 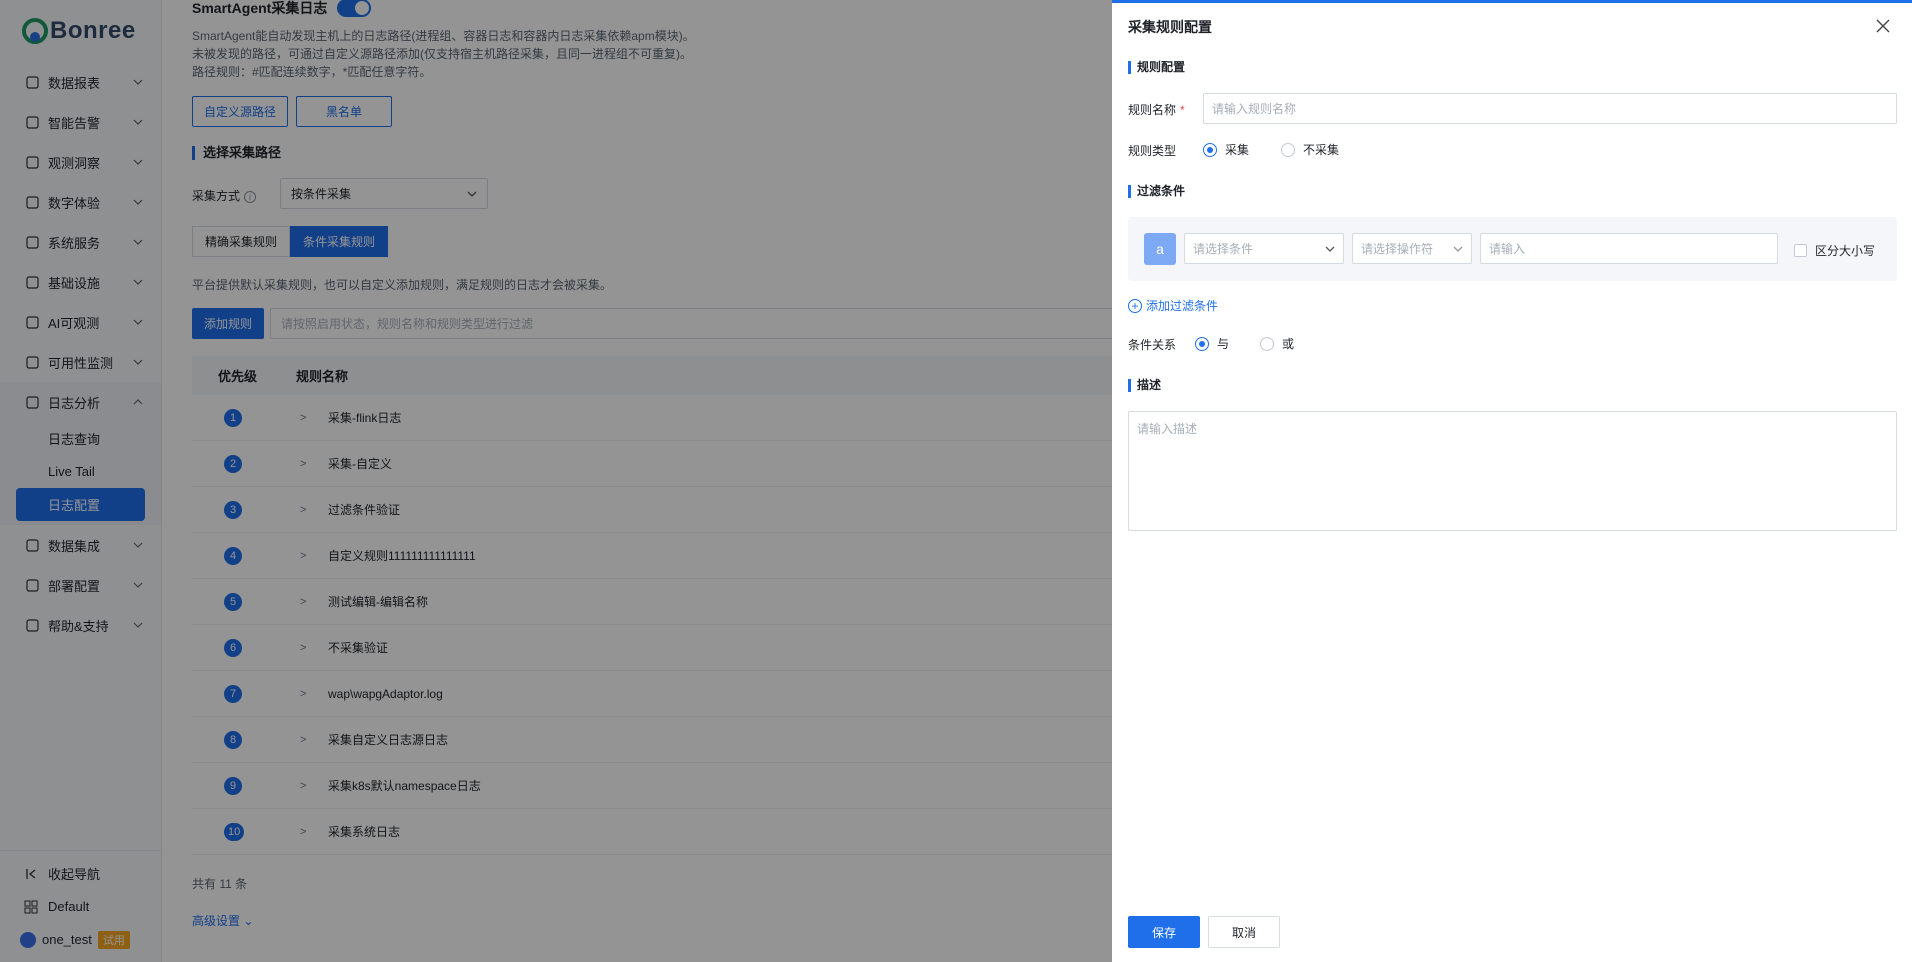 I want to click on section-title-rule-config: 规则配置, so click(x=1156, y=67).